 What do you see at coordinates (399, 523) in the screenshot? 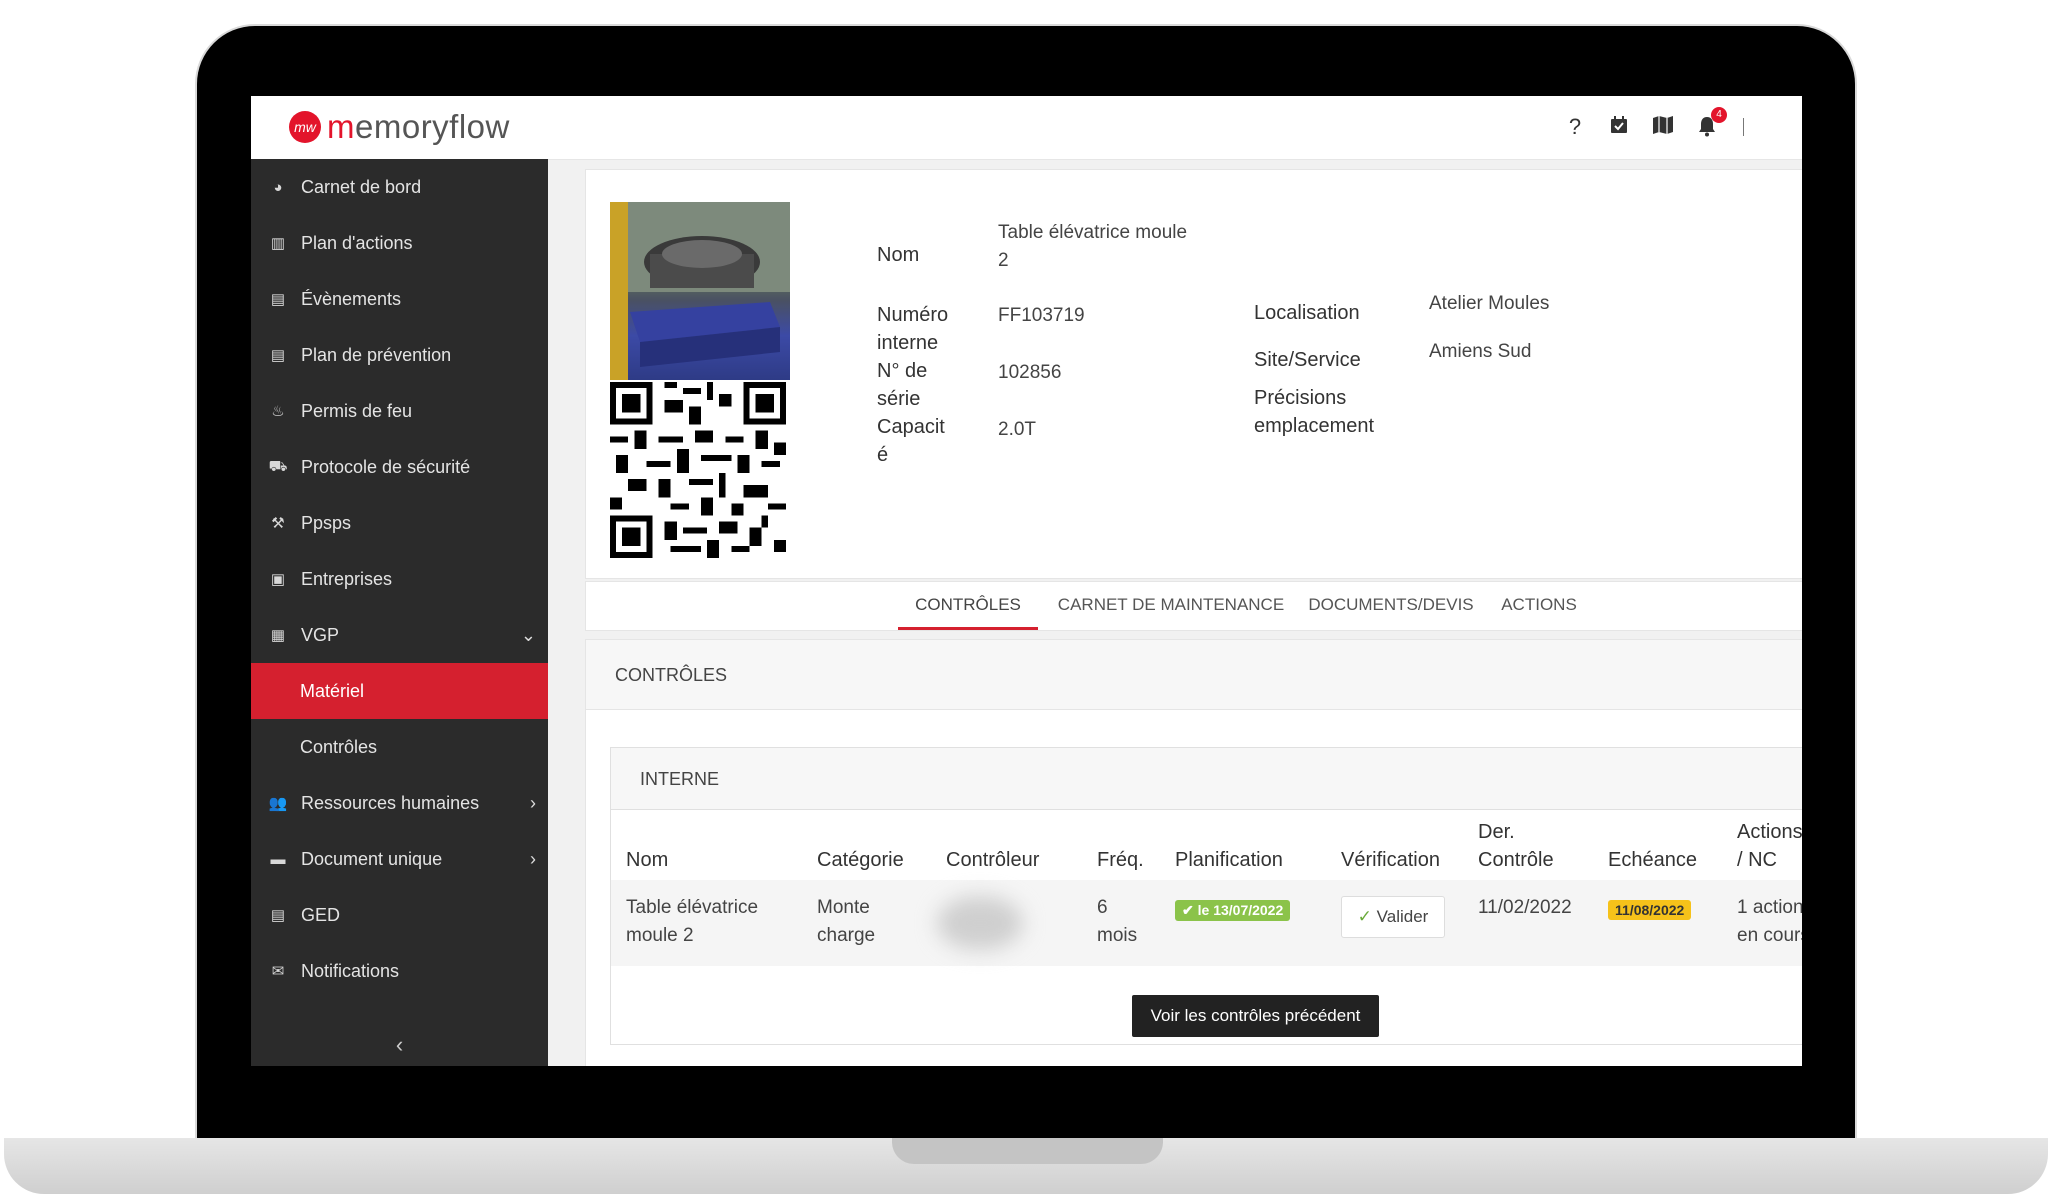
I see `sidebar-item-ppsps: ⚒ Ppsps` at bounding box center [399, 523].